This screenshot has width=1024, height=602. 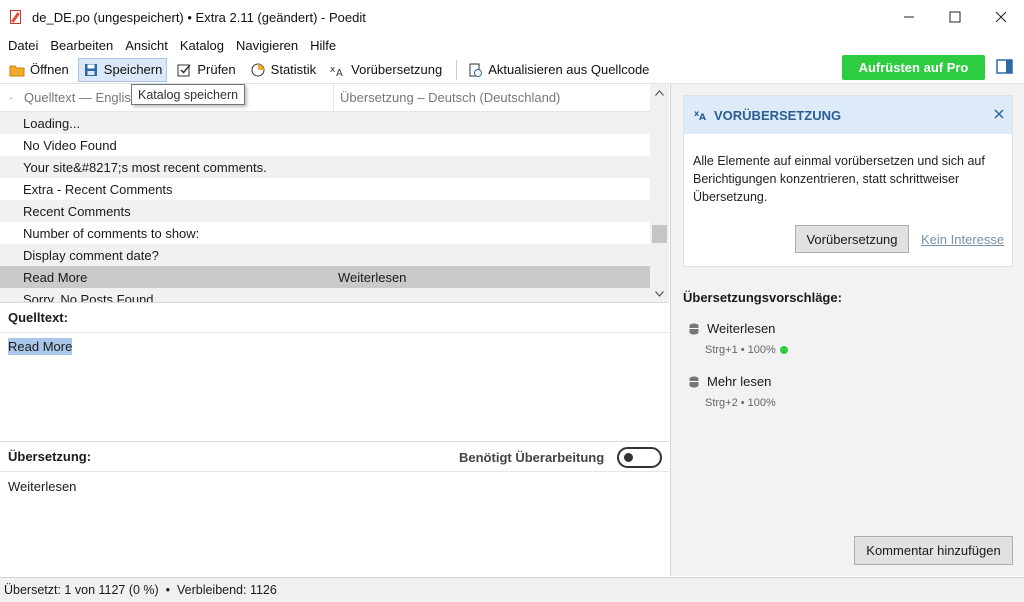 What do you see at coordinates (532, 457) in the screenshot?
I see `needs-review-label: Benötigt Überarbeitung` at bounding box center [532, 457].